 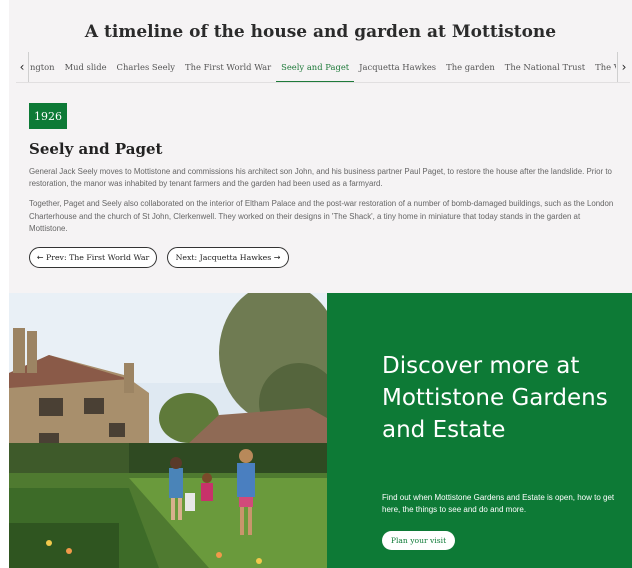 I want to click on tab-the-victoria-cros: The Victoria Cros, so click(x=603, y=67).